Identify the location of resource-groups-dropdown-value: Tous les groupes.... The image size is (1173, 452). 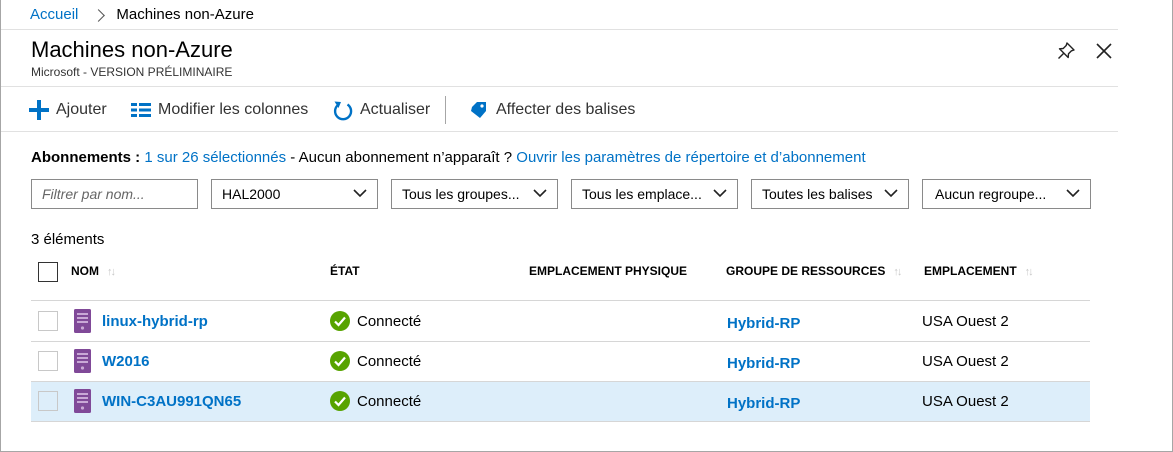
(461, 194).